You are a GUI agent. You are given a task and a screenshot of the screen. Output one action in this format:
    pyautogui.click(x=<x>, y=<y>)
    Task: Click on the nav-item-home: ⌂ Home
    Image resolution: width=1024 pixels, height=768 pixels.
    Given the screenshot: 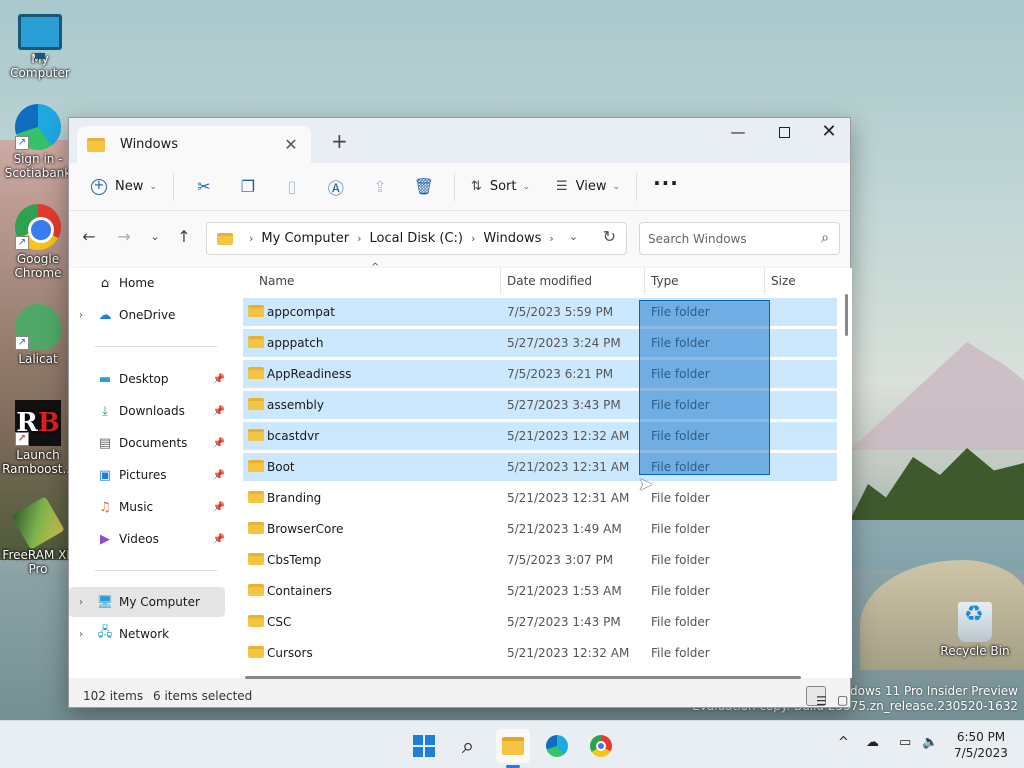 What is the action you would take?
    pyautogui.click(x=147, y=283)
    